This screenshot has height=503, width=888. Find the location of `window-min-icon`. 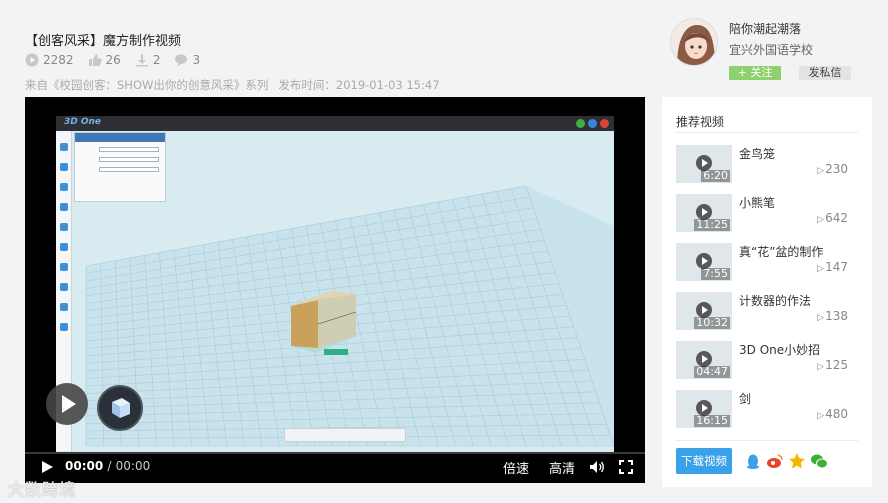

window-min-icon is located at coordinates (580, 123).